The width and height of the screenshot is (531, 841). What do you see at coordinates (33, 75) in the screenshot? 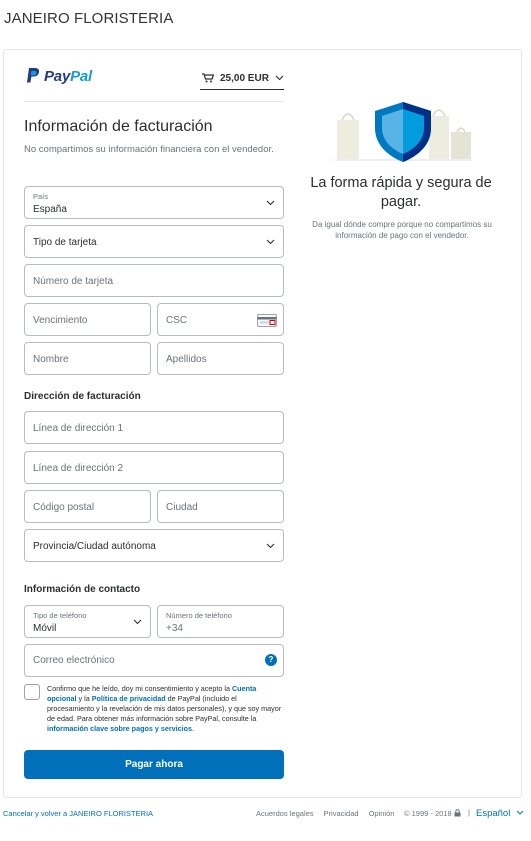
I see `paypal-mark-icon` at bounding box center [33, 75].